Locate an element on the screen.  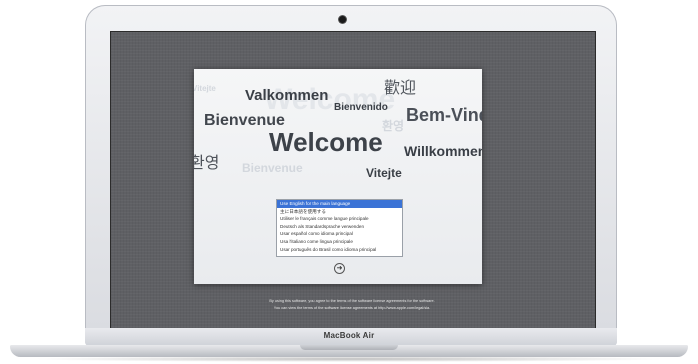
greeting-bienvenue-ghost: Bienvenue is located at coordinates (272, 168).